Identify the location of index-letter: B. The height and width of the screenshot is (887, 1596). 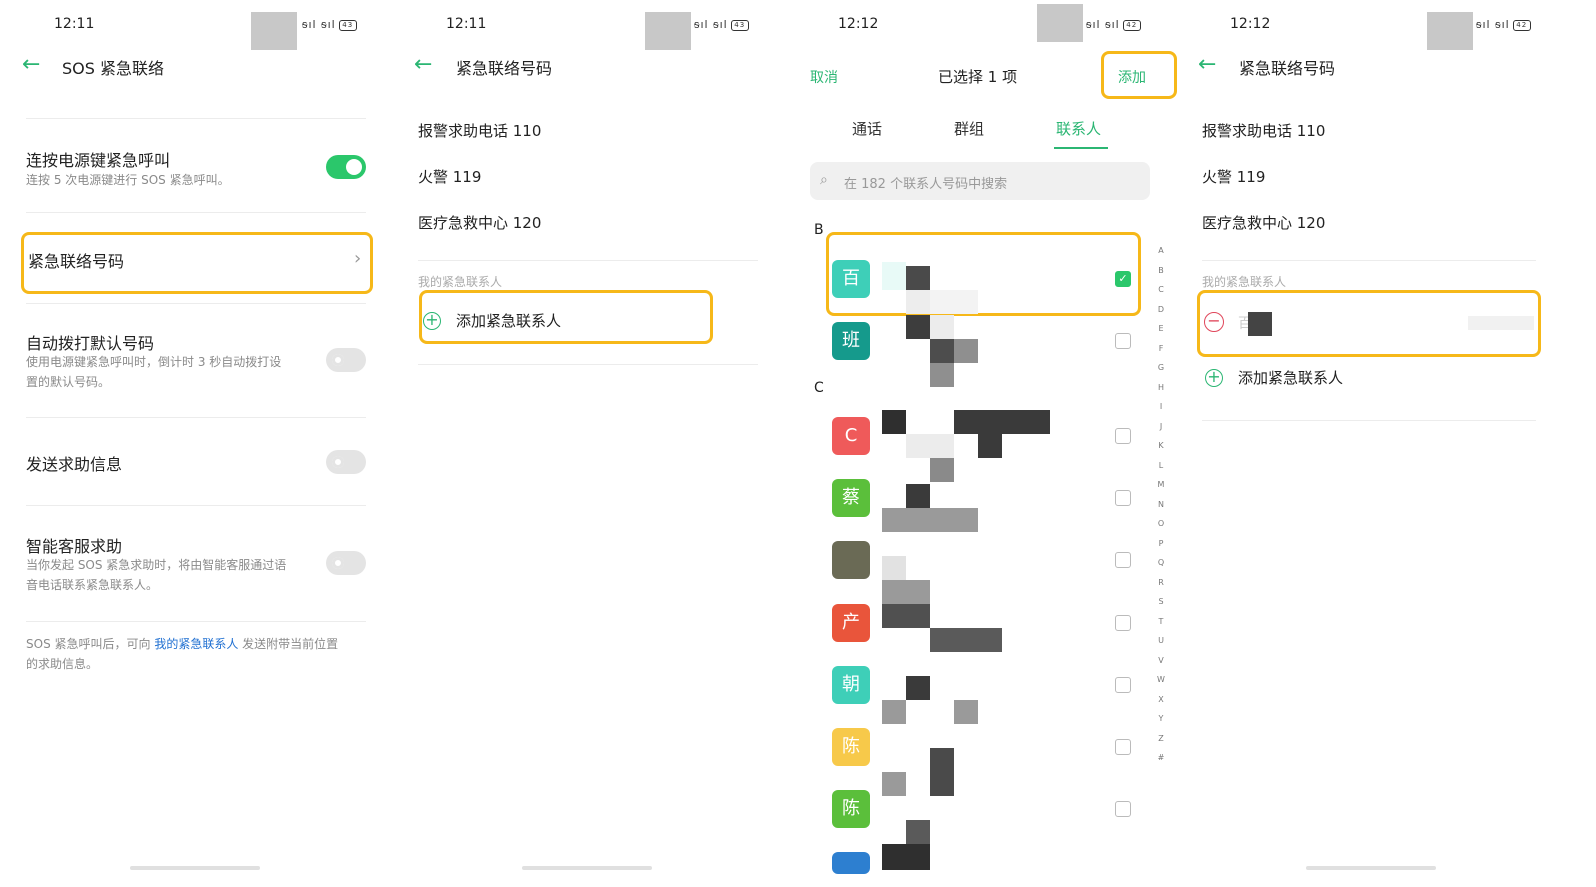
(1161, 270).